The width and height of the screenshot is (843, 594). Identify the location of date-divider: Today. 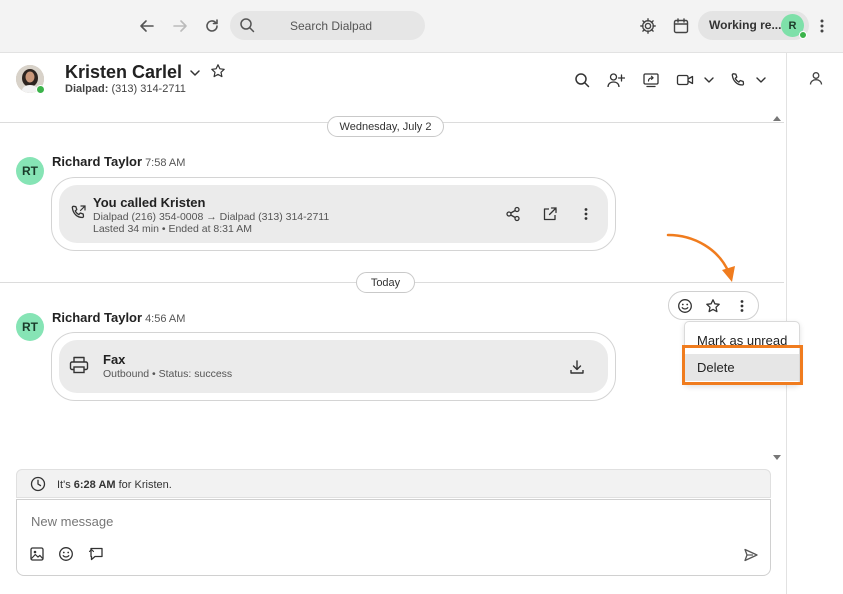
(385, 282).